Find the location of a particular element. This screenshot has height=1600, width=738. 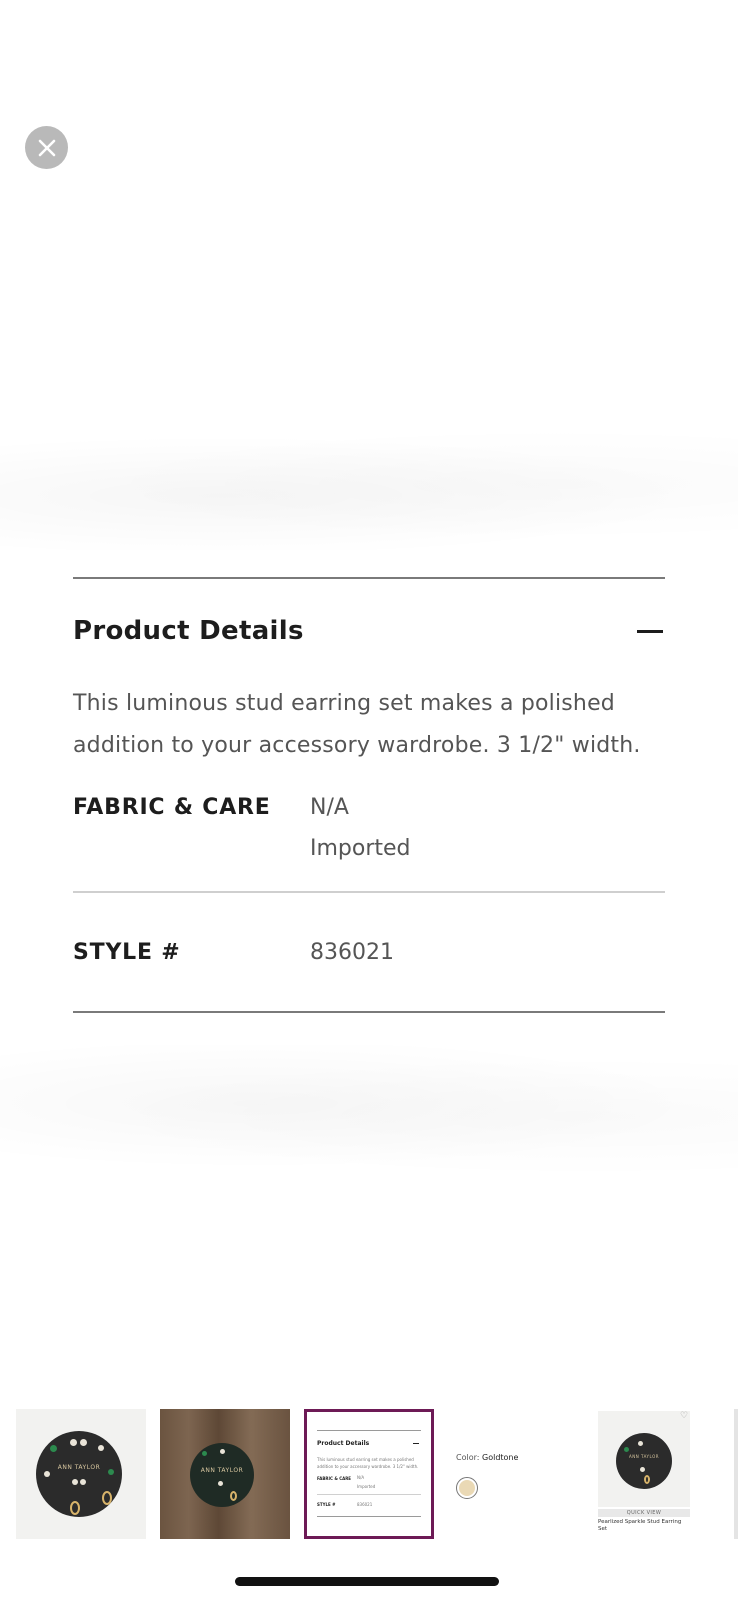

thumbnail-color-selector: Color: Goldtone is located at coordinates (513, 1474).